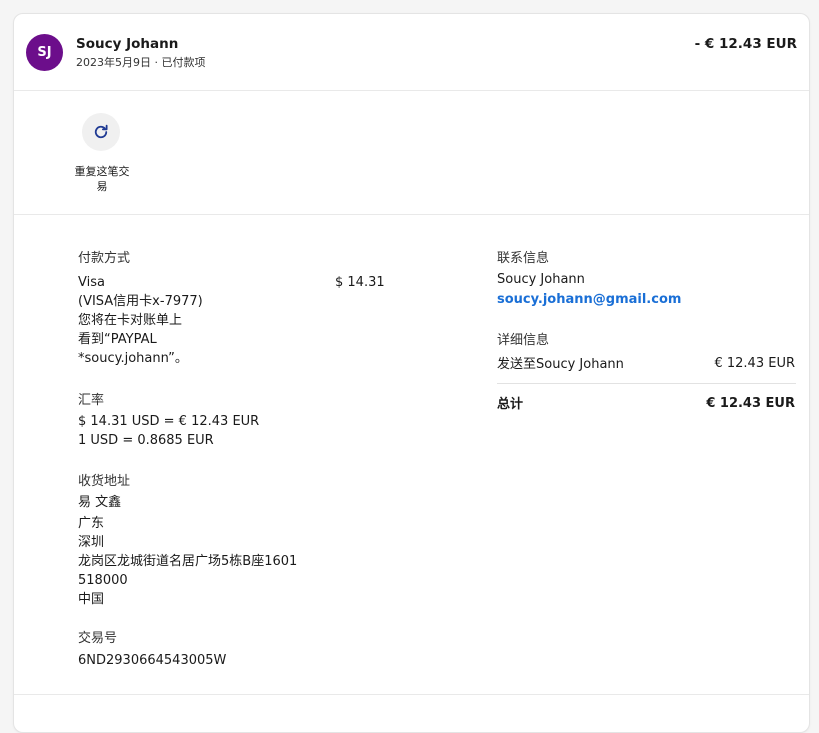 This screenshot has width=819, height=733. Describe the element at coordinates (646, 383) in the screenshot. I see `detail-divider` at that location.